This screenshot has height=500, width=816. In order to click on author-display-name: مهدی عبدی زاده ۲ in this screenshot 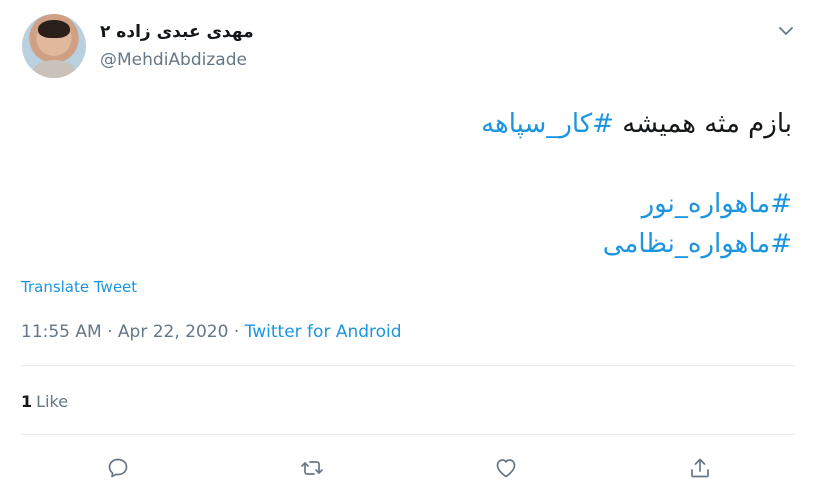, I will do `click(177, 32)`.